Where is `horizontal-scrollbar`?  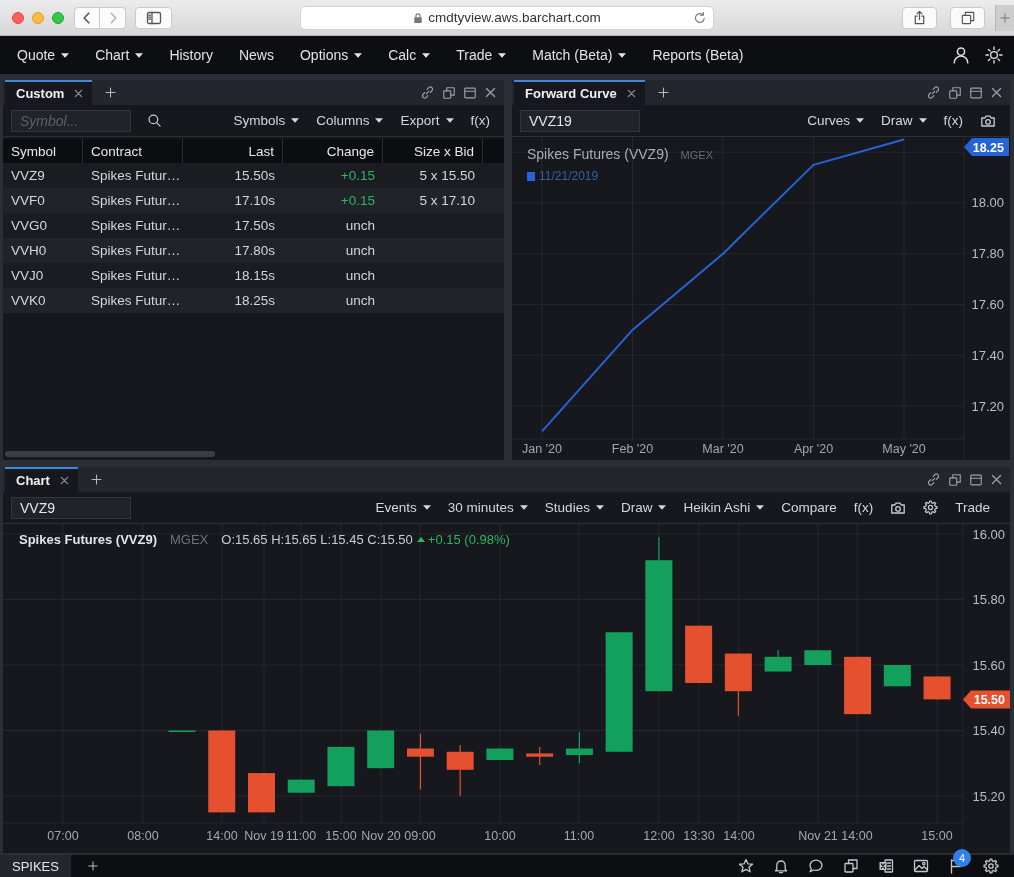 horizontal-scrollbar is located at coordinates (110, 454).